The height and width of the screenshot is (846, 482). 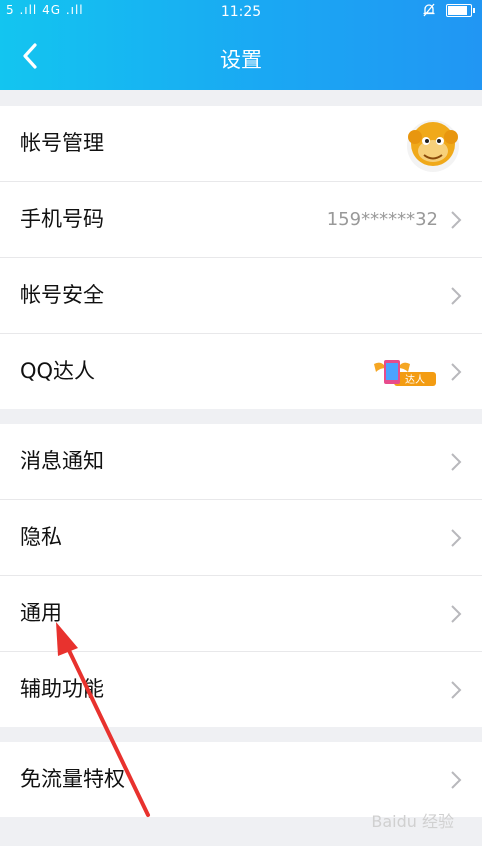 I want to click on notifications-row: 消息通知, so click(x=241, y=462).